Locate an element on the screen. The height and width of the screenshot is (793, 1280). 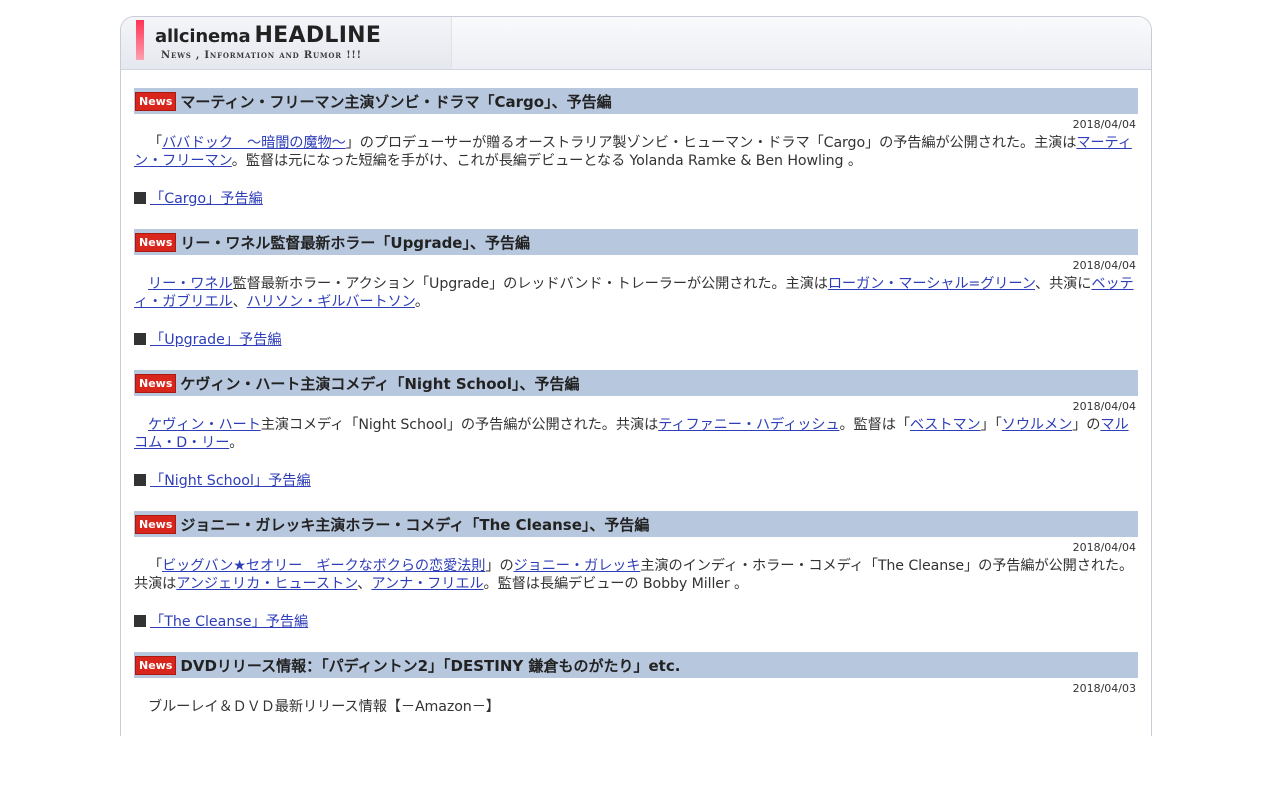
trailer-line: 「Night School」予告編 is located at coordinates (636, 480).